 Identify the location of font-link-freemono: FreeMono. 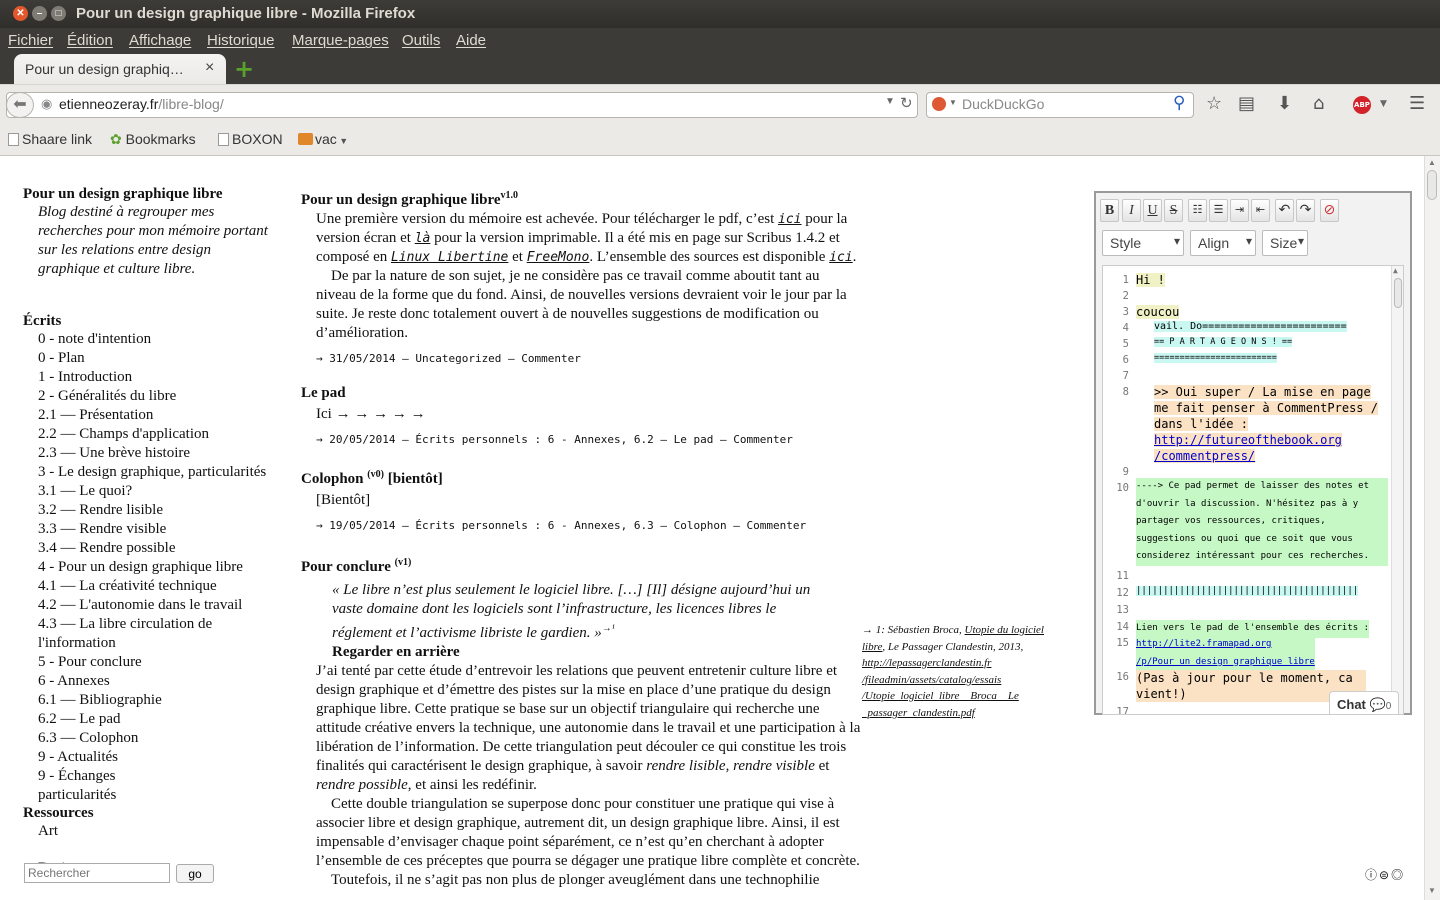
(558, 257).